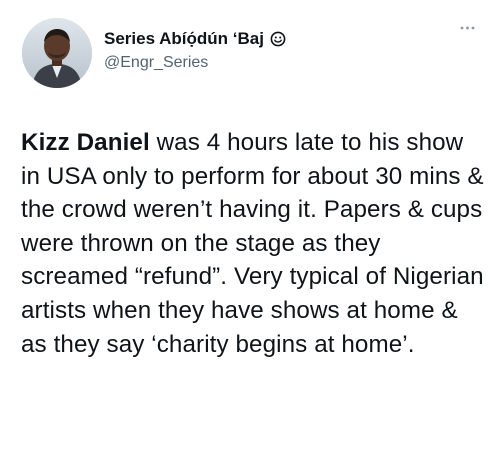 This screenshot has width=500, height=458. I want to click on author-handle: @Engr_Series, so click(269, 63).